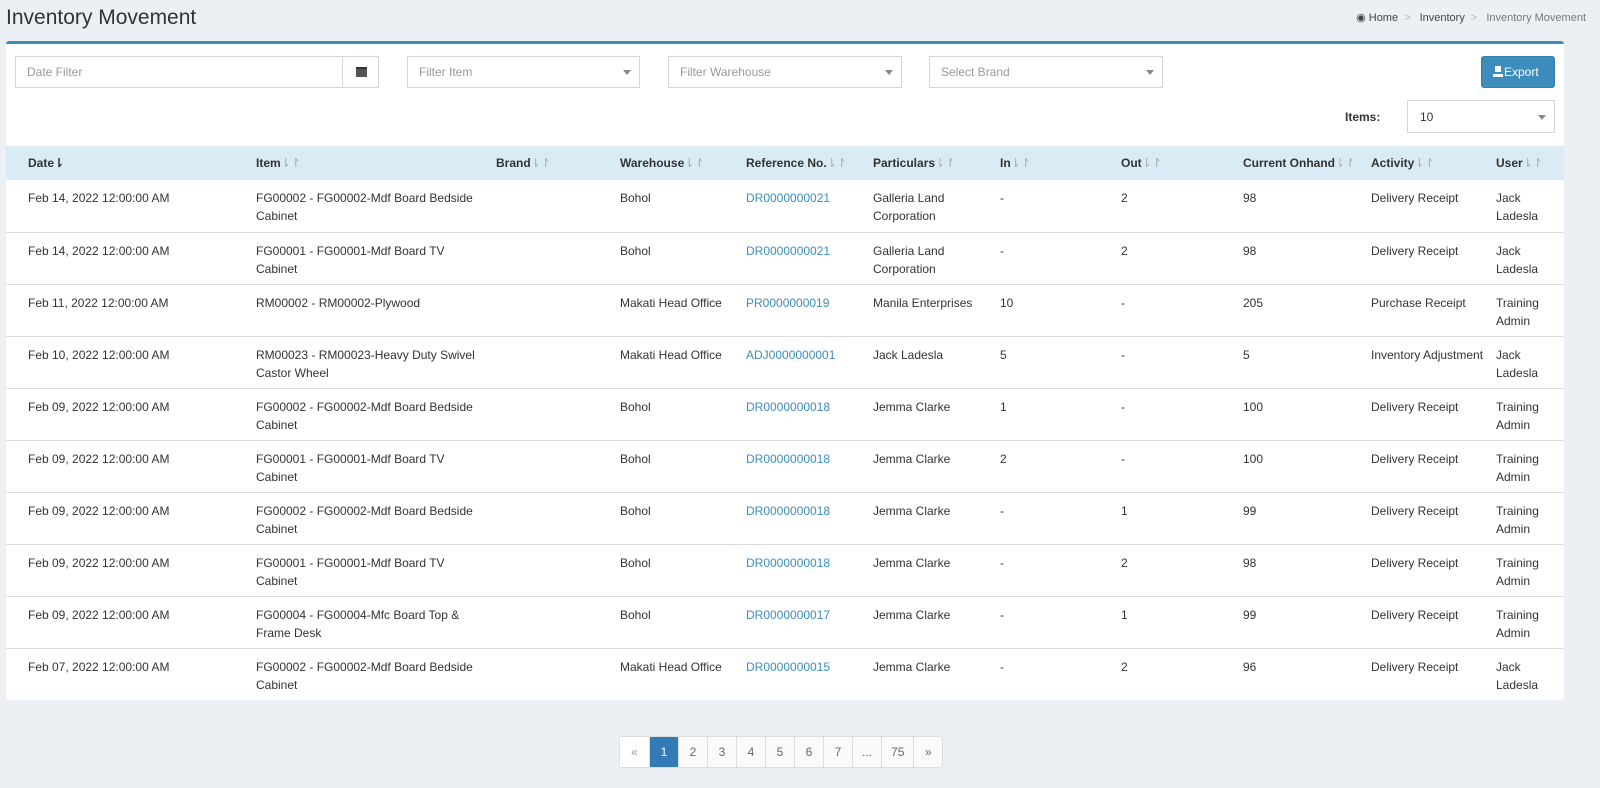  I want to click on column-header-date: Date⇂, so click(128, 163).